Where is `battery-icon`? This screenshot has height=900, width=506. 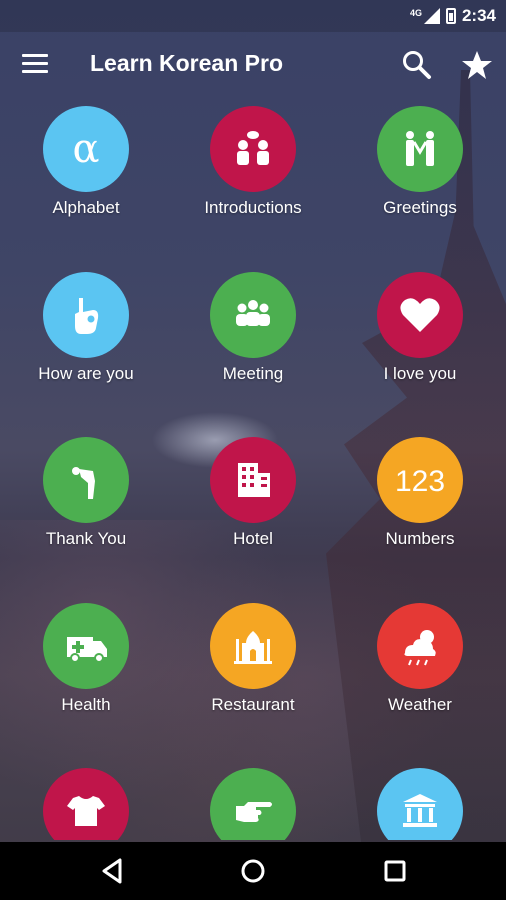
battery-icon is located at coordinates (450, 16).